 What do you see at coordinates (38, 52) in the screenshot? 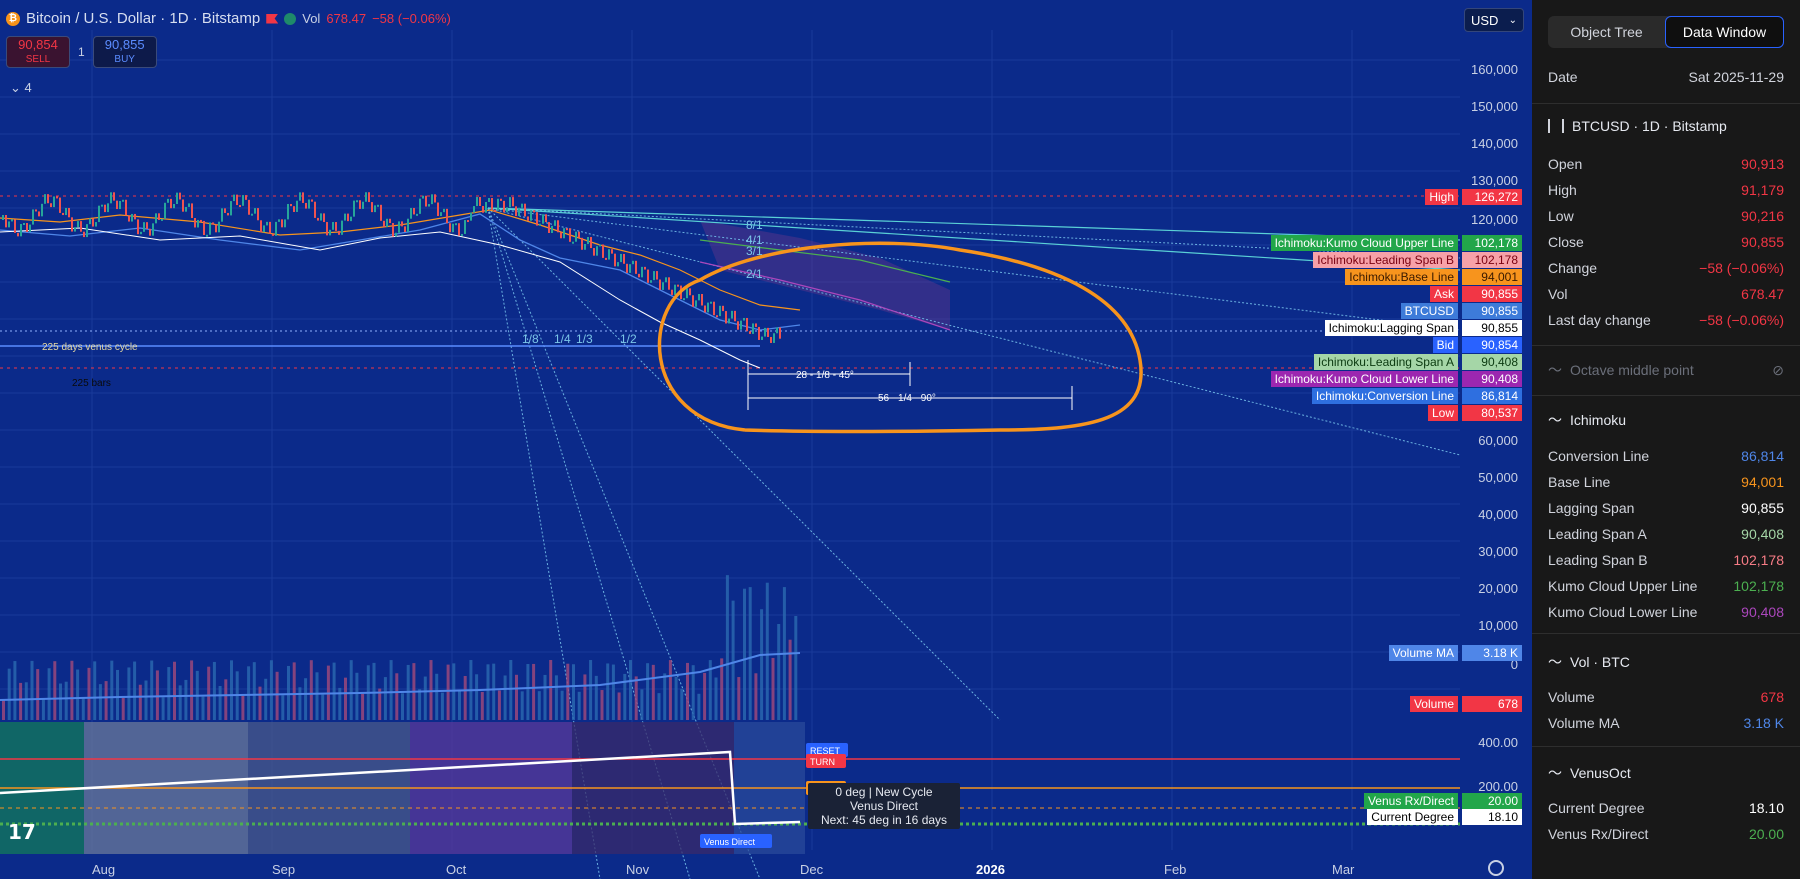
I see `sell-button: 90,854 SELL` at bounding box center [38, 52].